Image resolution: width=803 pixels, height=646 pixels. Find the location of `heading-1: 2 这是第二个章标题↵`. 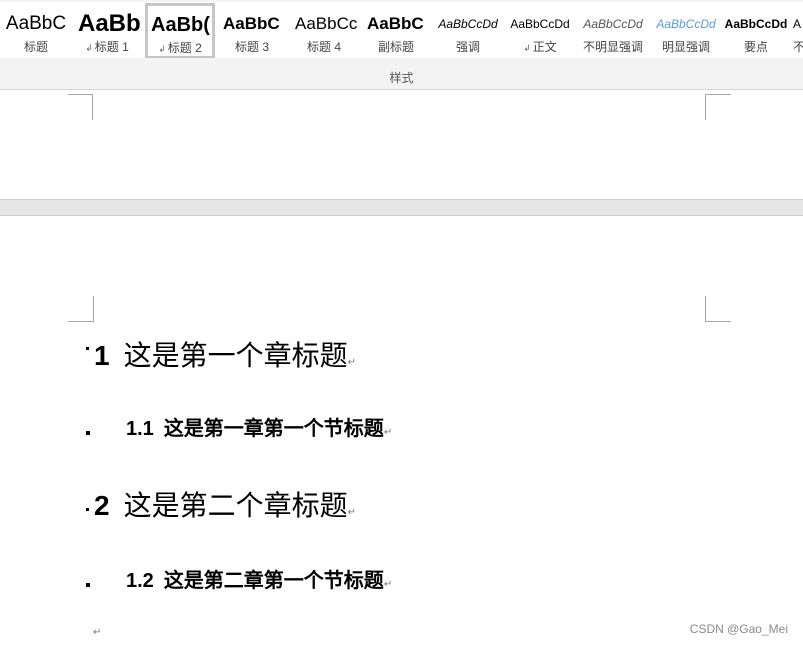

heading-1: 2 这是第二个章标题↵ is located at coordinates (225, 504).